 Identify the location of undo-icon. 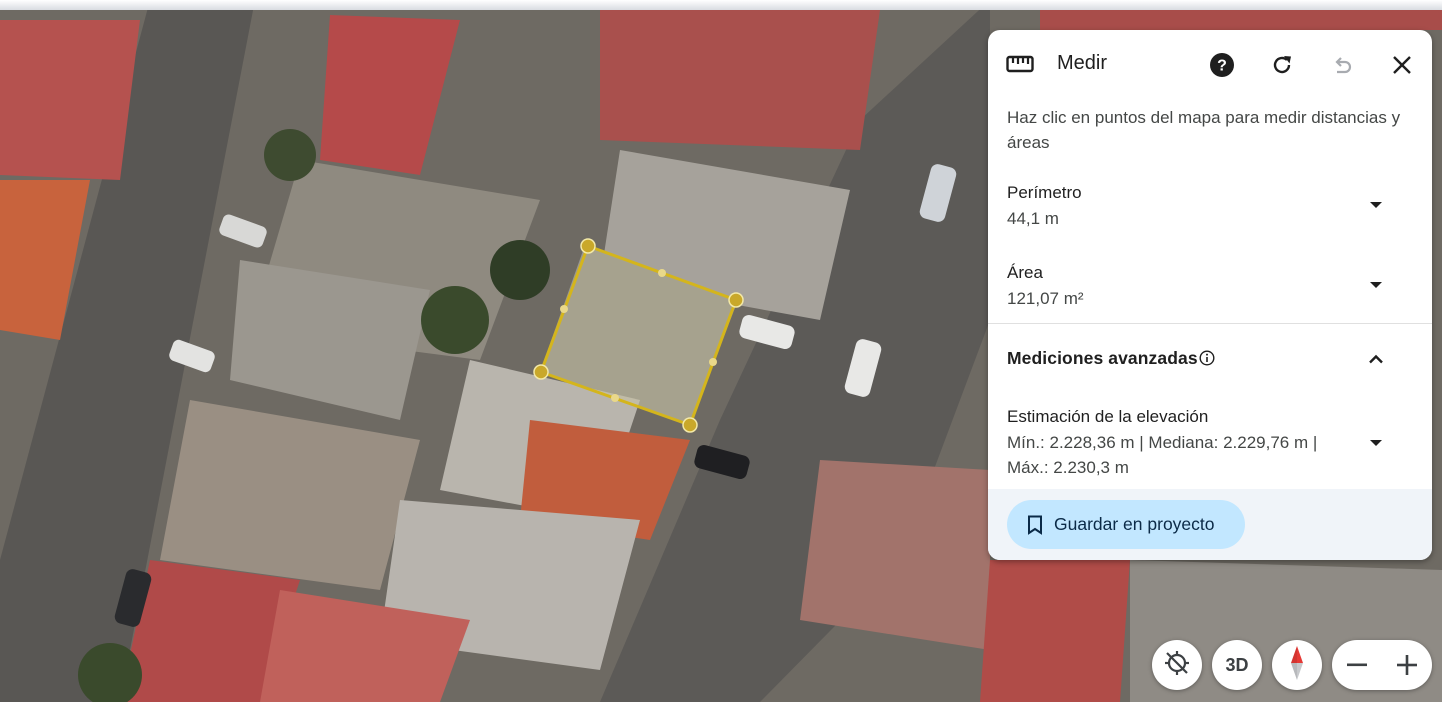
(1342, 65).